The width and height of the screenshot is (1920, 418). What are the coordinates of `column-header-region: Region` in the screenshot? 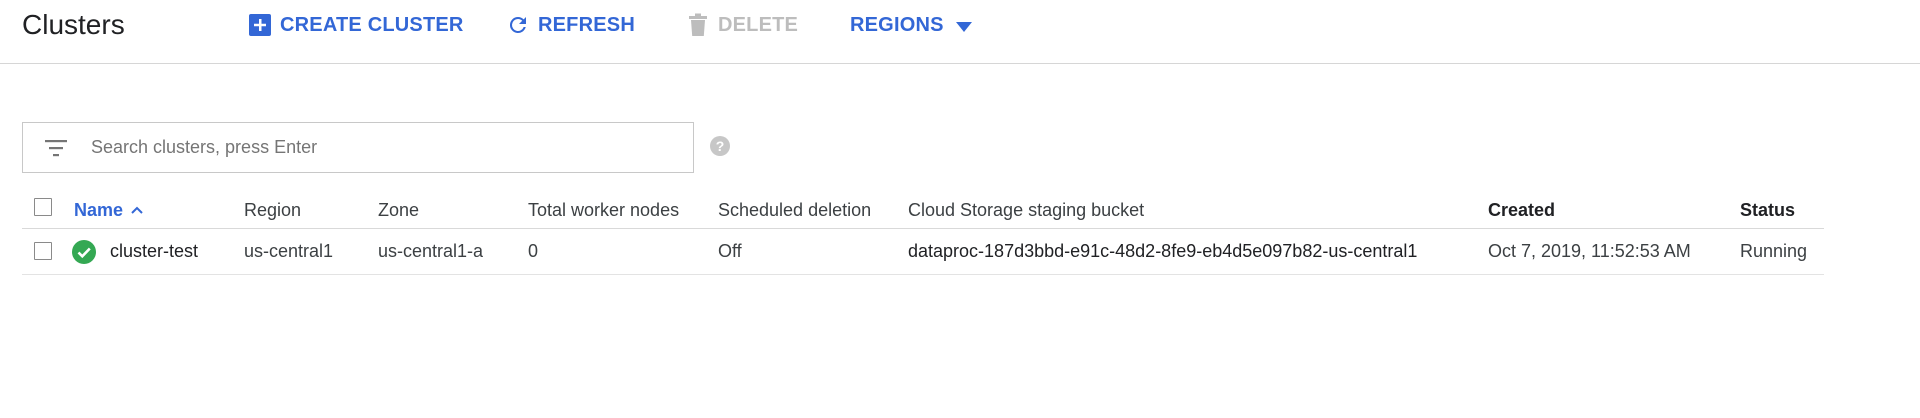 It's located at (273, 210).